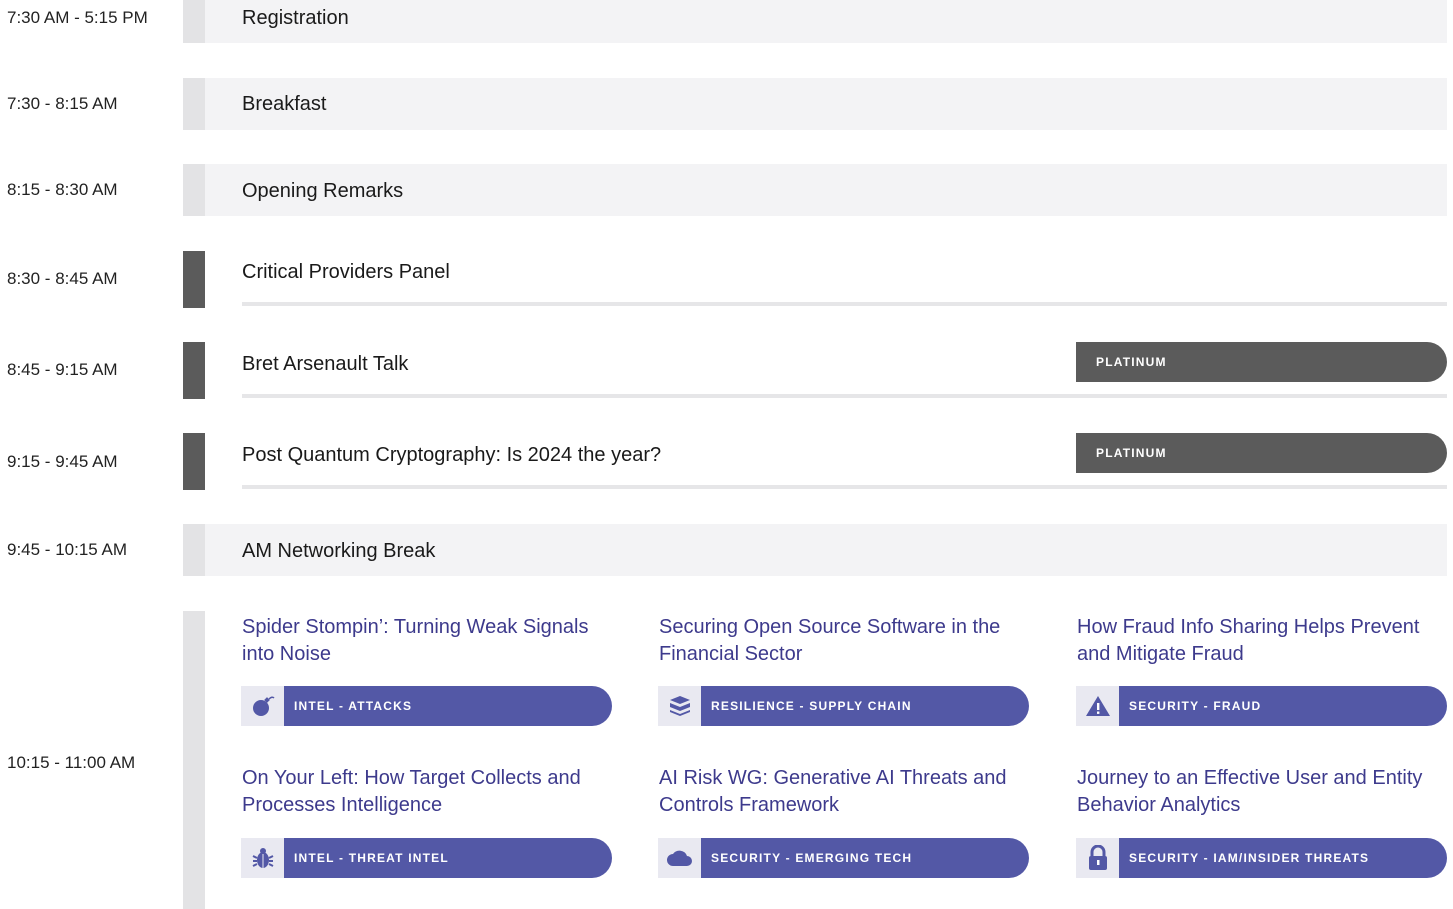 Image resolution: width=1453 pixels, height=909 pixels. Describe the element at coordinates (325, 364) in the screenshot. I see `session-title: Bret Arsenault Talk` at that location.